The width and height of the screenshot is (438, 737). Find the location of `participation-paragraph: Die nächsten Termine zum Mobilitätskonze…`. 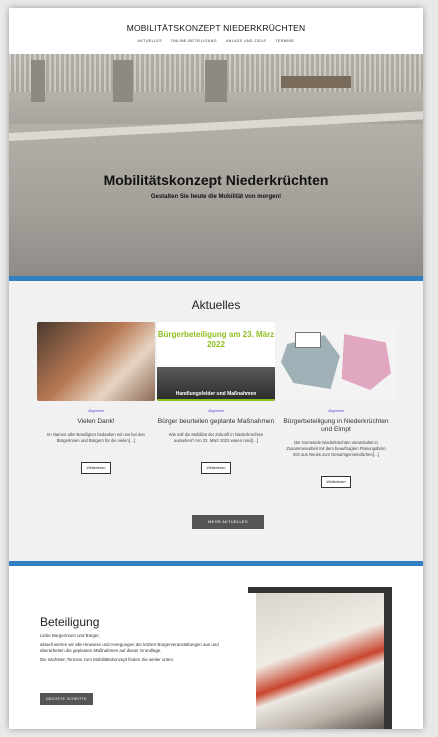

participation-paragraph: Die nächsten Termine zum Mobilitätskonze… is located at coordinates (107, 659).